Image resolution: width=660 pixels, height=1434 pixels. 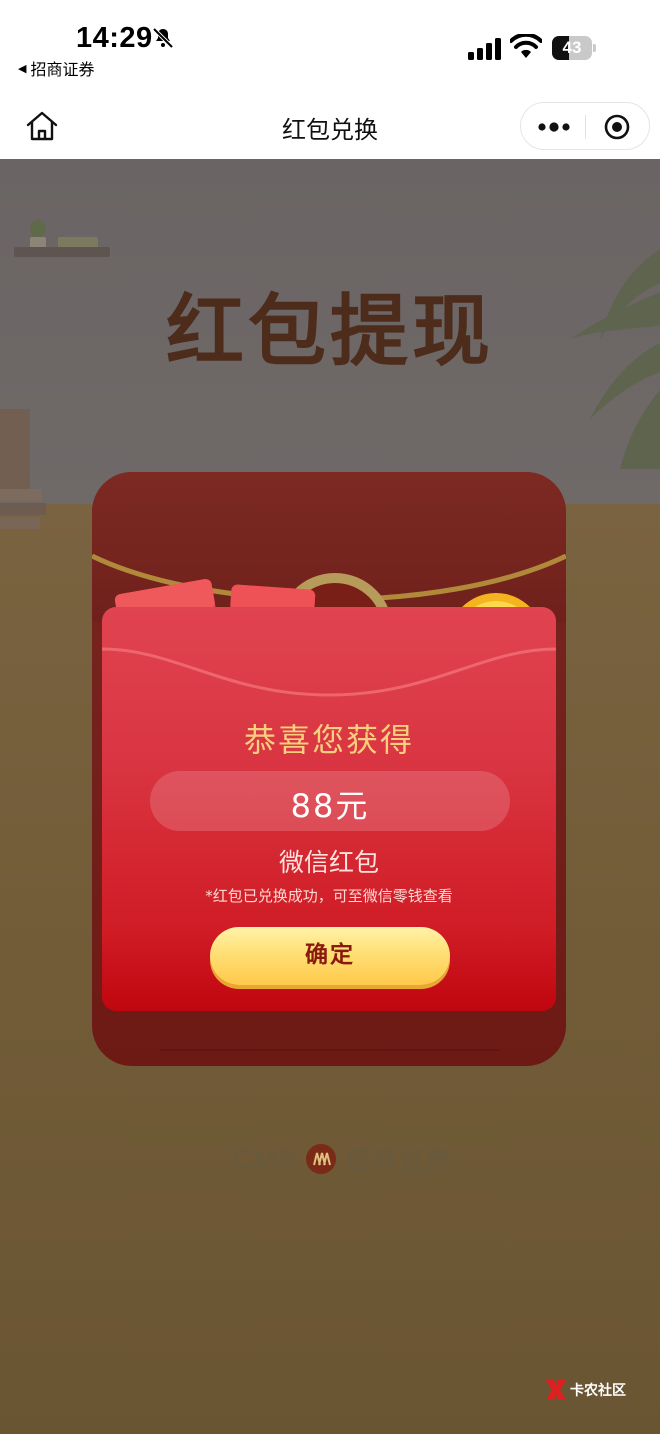 What do you see at coordinates (330, 1050) in the screenshot?
I see `envelope-bottom-line` at bounding box center [330, 1050].